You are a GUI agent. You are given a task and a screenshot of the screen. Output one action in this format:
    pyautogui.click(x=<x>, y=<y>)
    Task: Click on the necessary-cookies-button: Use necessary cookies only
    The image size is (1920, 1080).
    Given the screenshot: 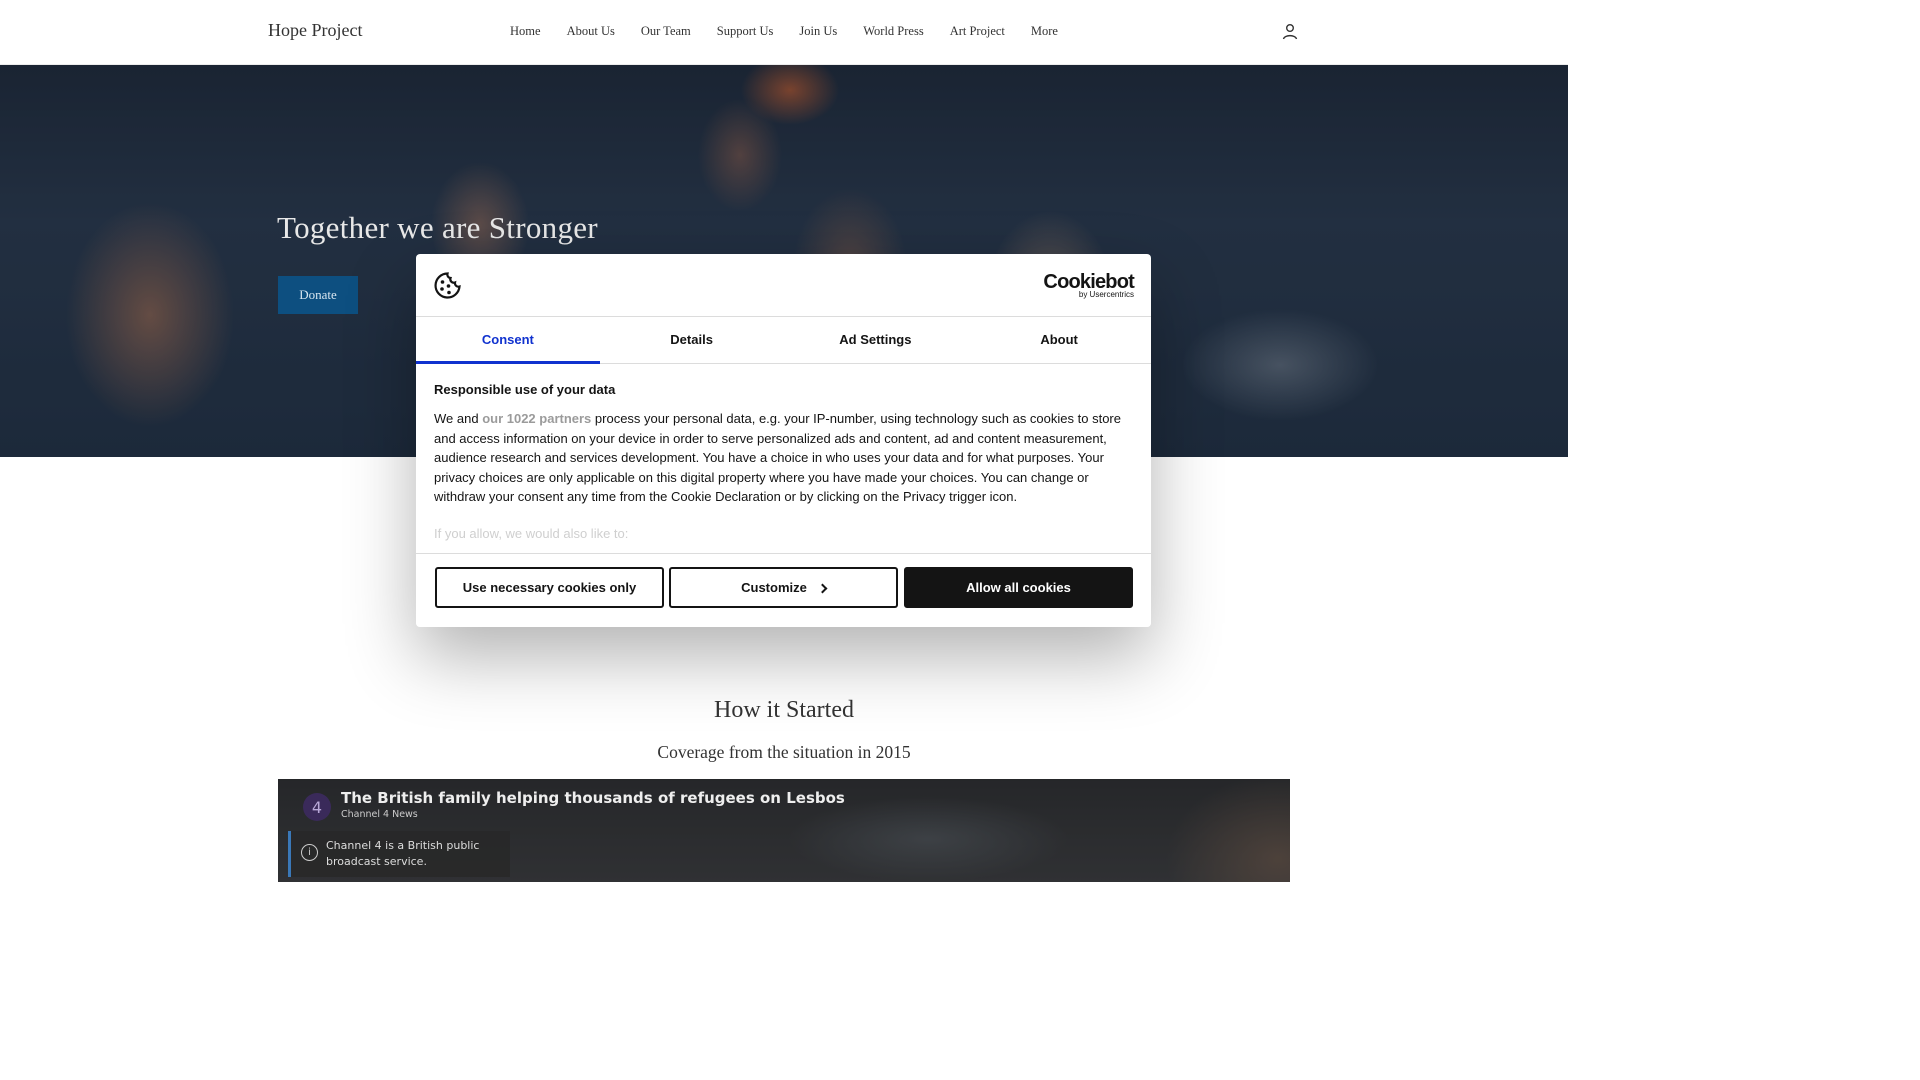 What is the action you would take?
    pyautogui.click(x=549, y=587)
    